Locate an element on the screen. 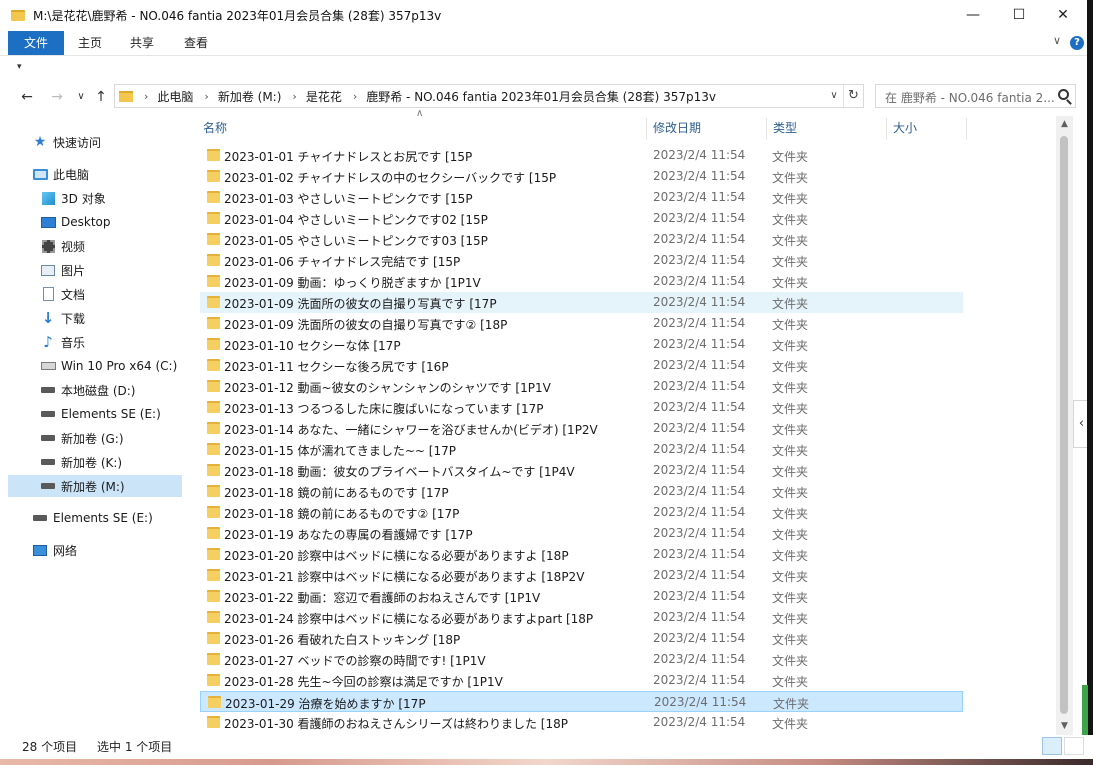  minimize-button: — is located at coordinates (973, 15).